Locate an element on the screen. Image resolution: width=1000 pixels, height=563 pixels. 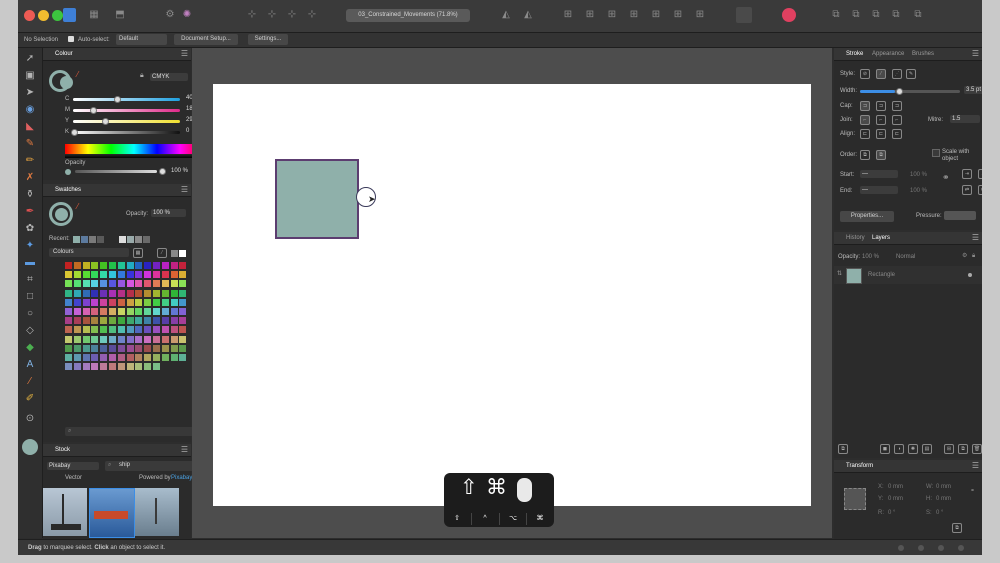
arrange-3-icon: ⧉ is located at coordinates (876, 15).